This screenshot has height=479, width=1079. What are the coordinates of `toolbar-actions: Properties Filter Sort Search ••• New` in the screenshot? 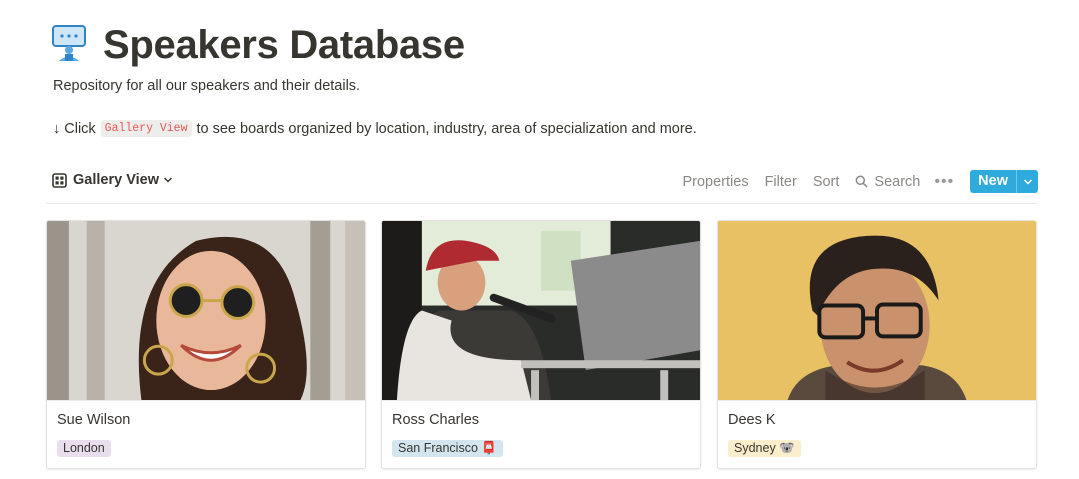 It's located at (852, 181).